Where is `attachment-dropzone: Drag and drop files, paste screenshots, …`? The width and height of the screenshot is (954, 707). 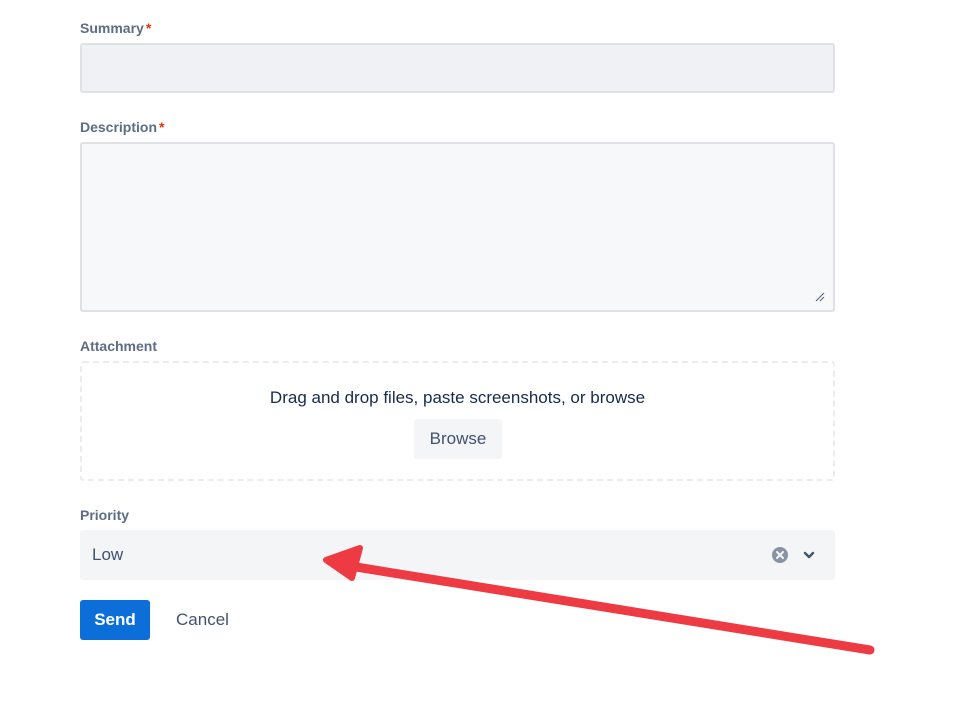
attachment-dropzone: Drag and drop files, paste screenshots, … is located at coordinates (457, 421).